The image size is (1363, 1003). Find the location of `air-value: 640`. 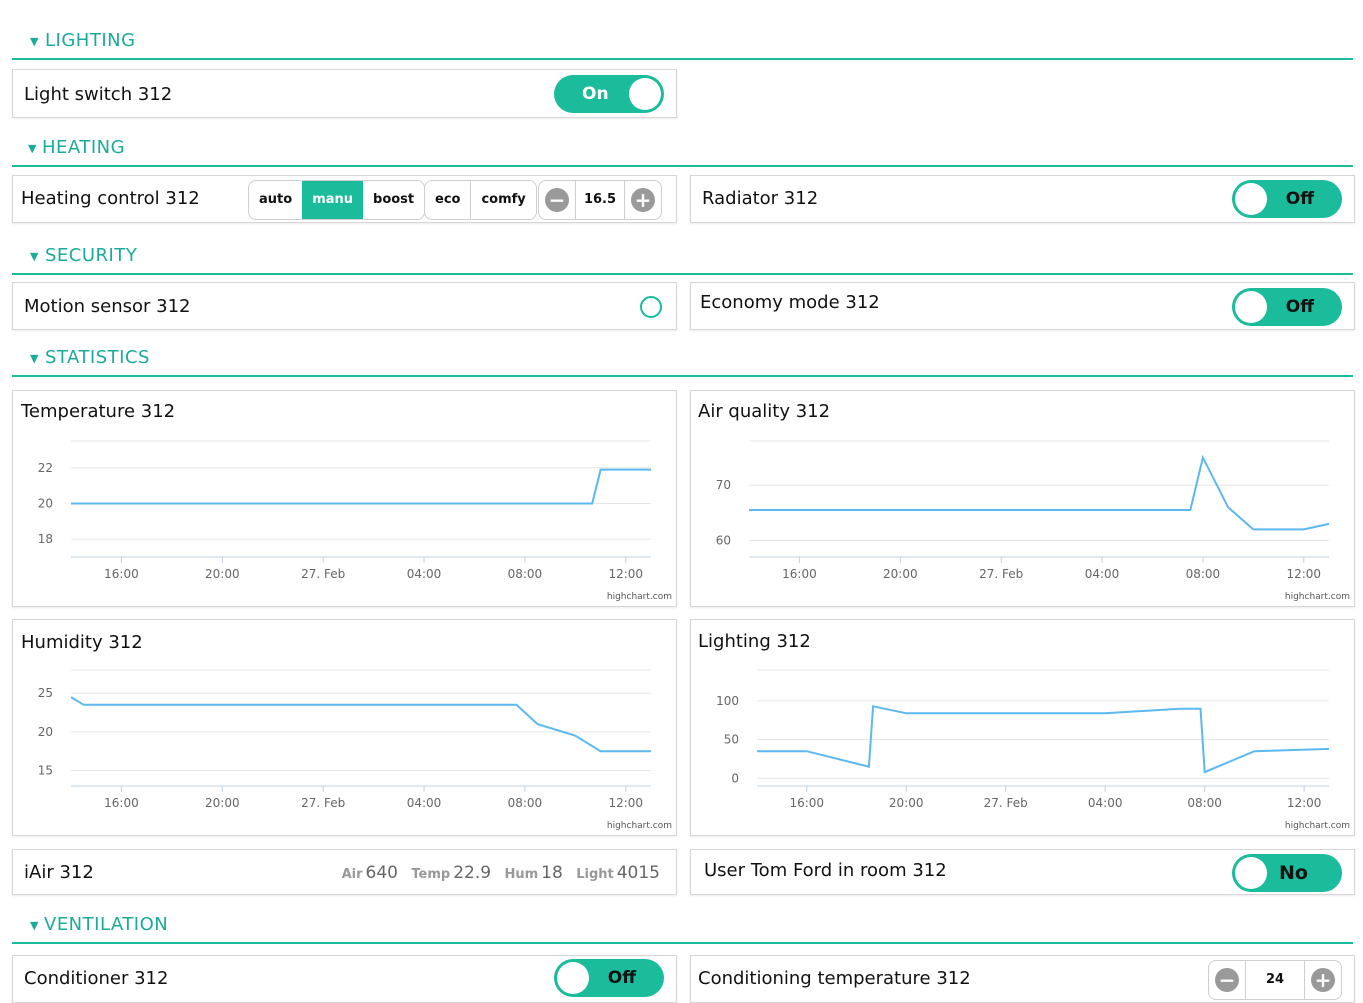

air-value: 640 is located at coordinates (381, 873).